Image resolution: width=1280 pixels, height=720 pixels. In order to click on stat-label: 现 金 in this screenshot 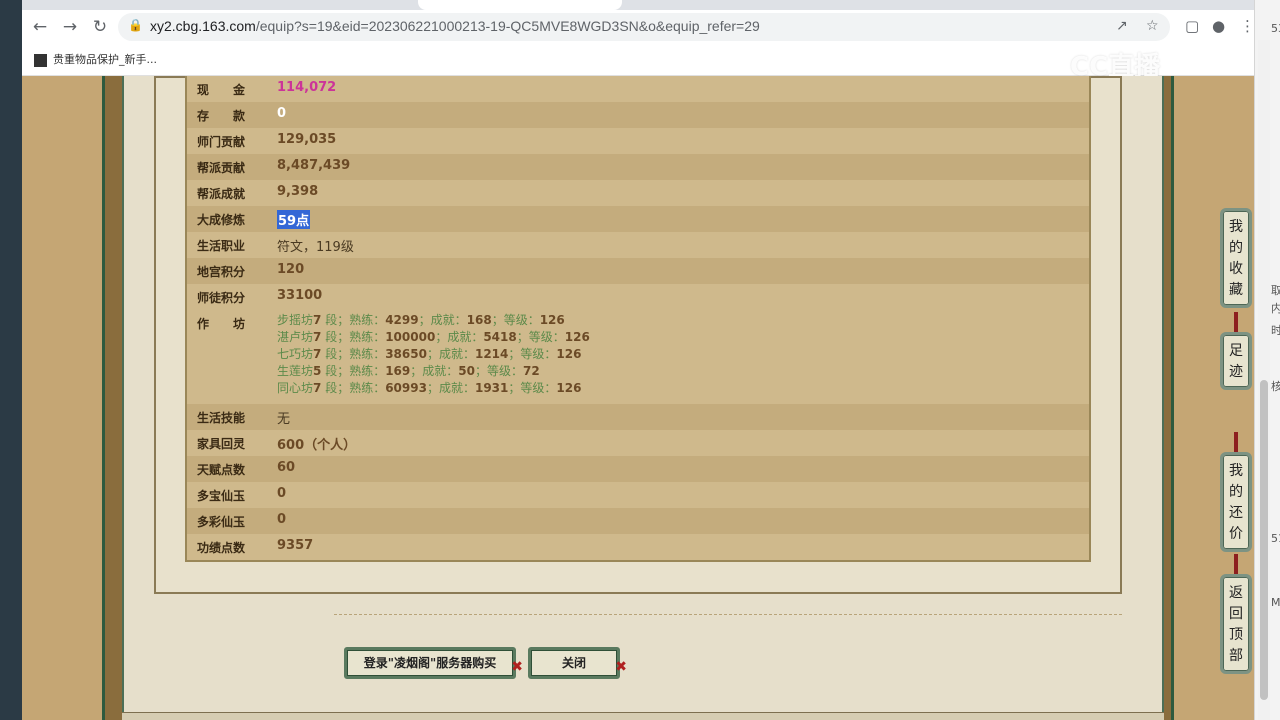, I will do `click(221, 90)`.